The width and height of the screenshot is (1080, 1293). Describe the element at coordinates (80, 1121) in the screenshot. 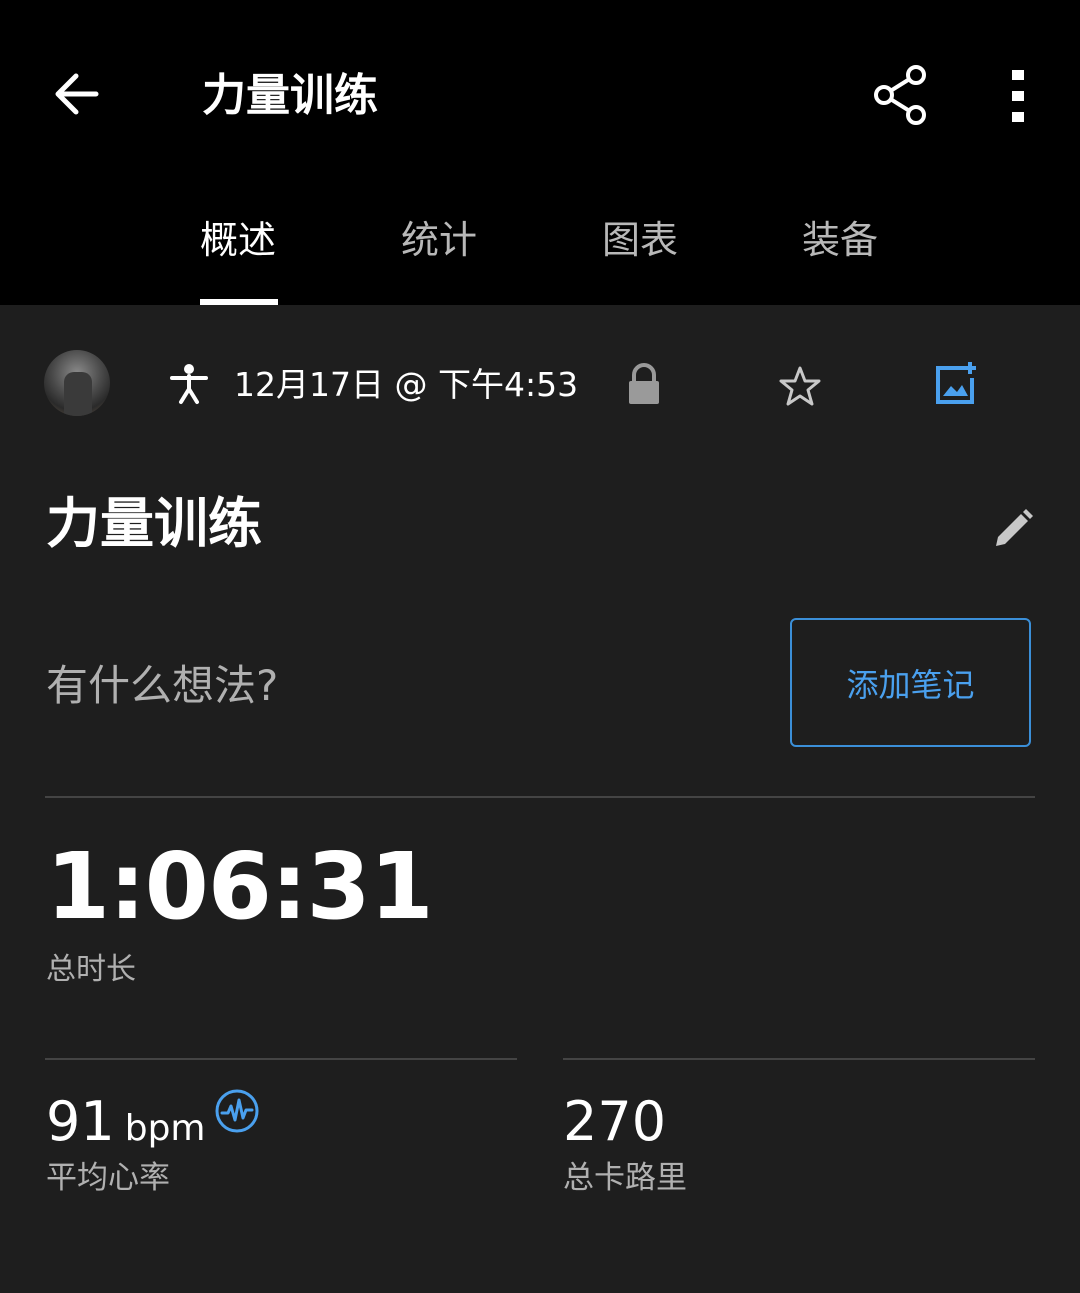

I see `avg-heart-rate-number: 91` at that location.